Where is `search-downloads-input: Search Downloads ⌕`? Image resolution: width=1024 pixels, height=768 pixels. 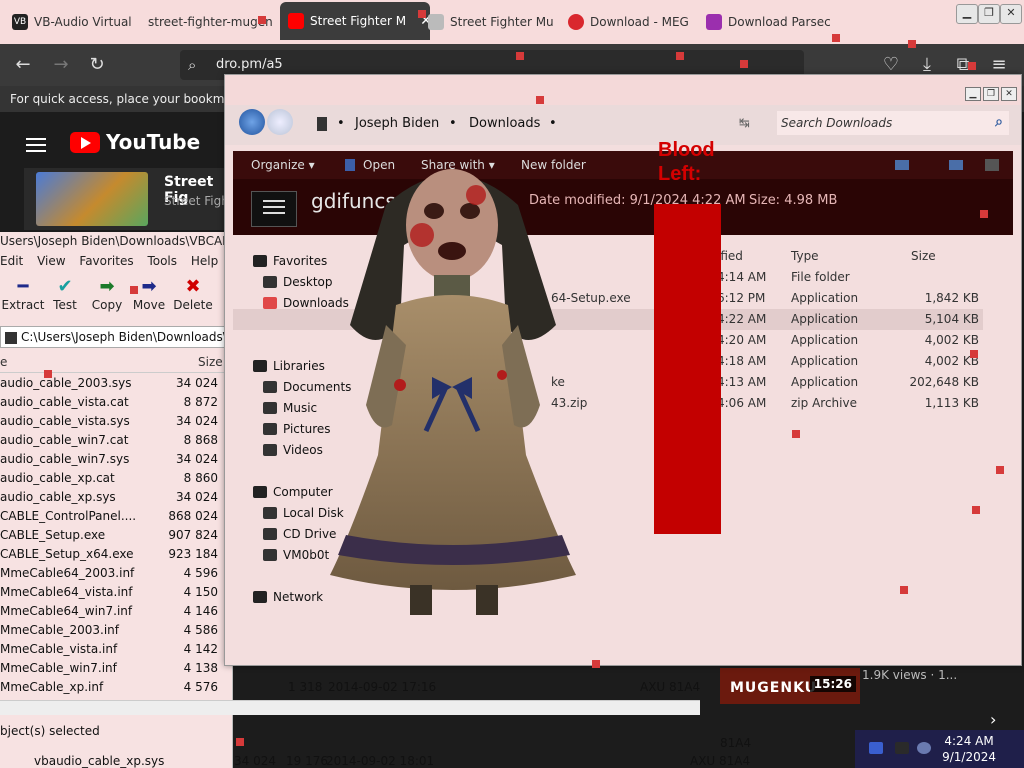 search-downloads-input: Search Downloads ⌕ is located at coordinates (893, 123).